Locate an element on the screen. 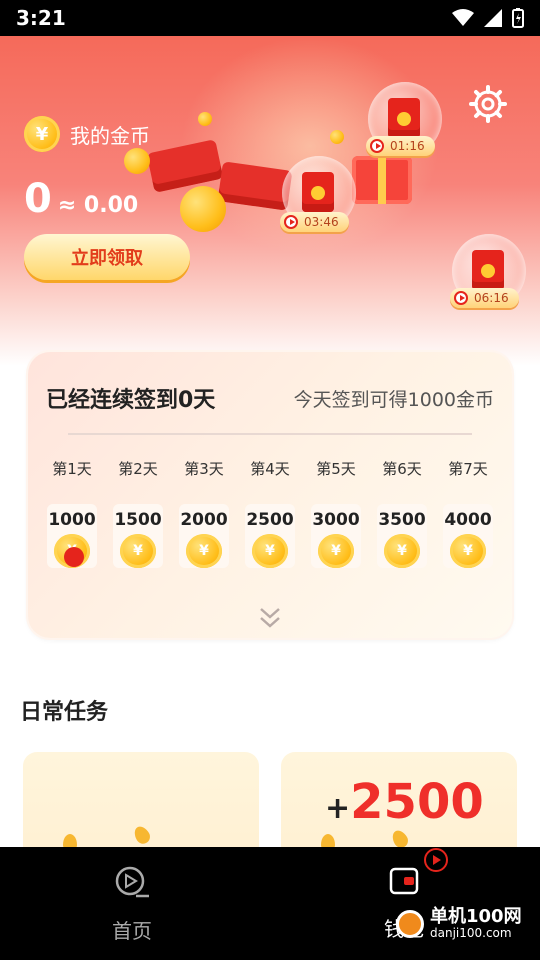 This screenshot has height=960, width=540. day-amount: 4000 is located at coordinates (468, 520).